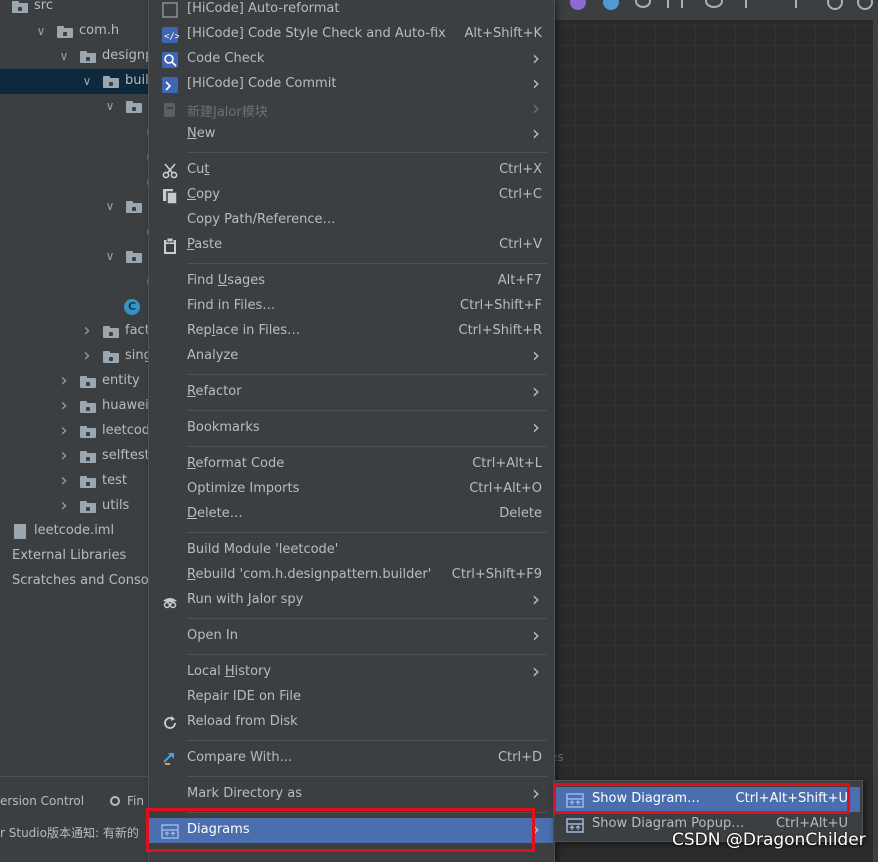 The width and height of the screenshot is (878, 862). I want to click on menu-item-reload-from-disk: Reload from Disk, so click(351, 722).